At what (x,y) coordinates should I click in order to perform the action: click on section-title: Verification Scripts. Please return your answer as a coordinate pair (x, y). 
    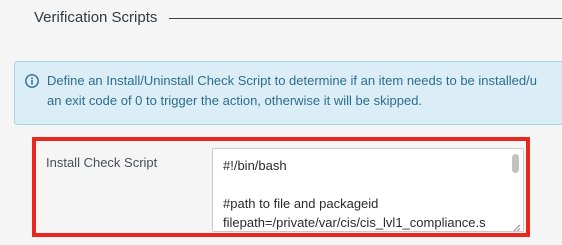
    Looking at the image, I should click on (96, 17).